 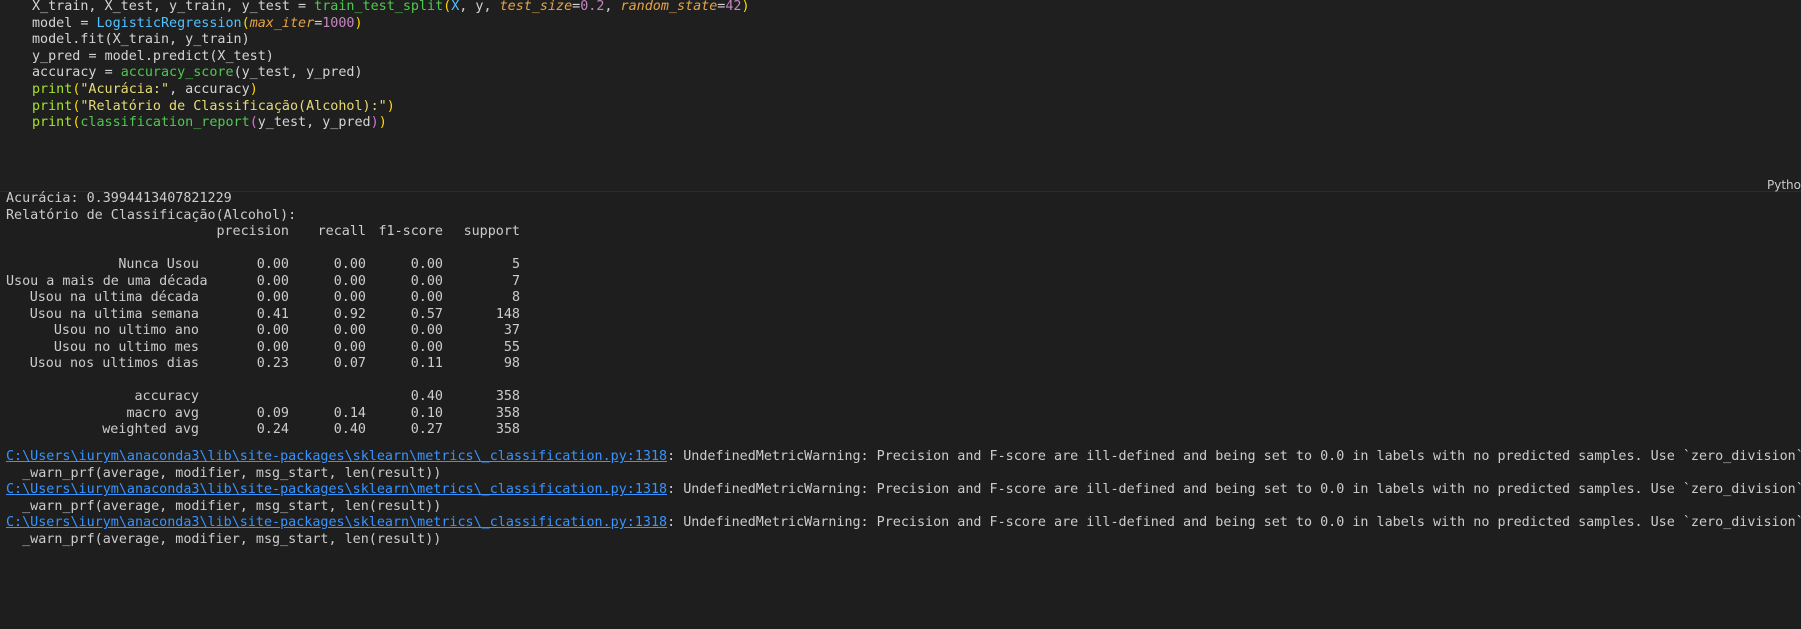 I want to click on row-f1-score: 0.11, so click(x=426, y=363).